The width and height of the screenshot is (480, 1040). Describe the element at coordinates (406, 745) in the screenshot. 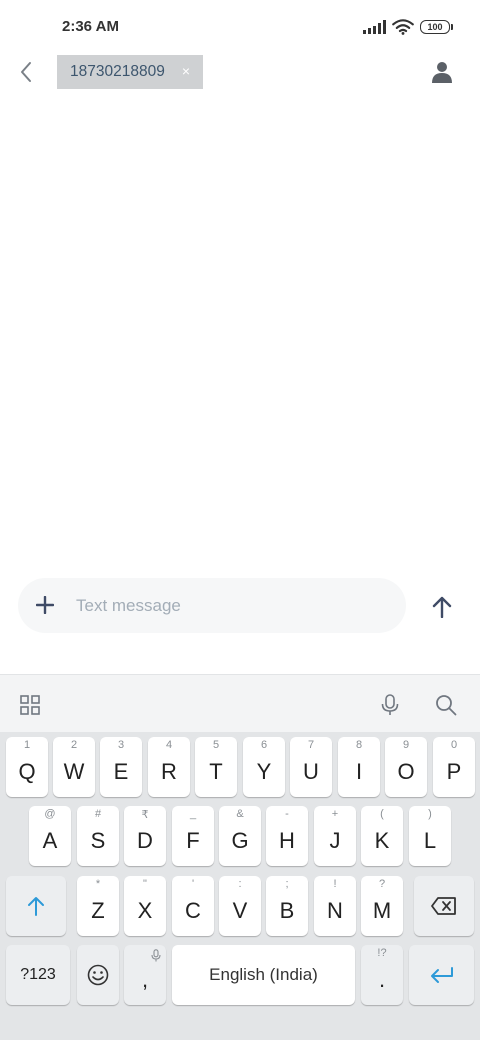

I see `key-hint: 9` at that location.